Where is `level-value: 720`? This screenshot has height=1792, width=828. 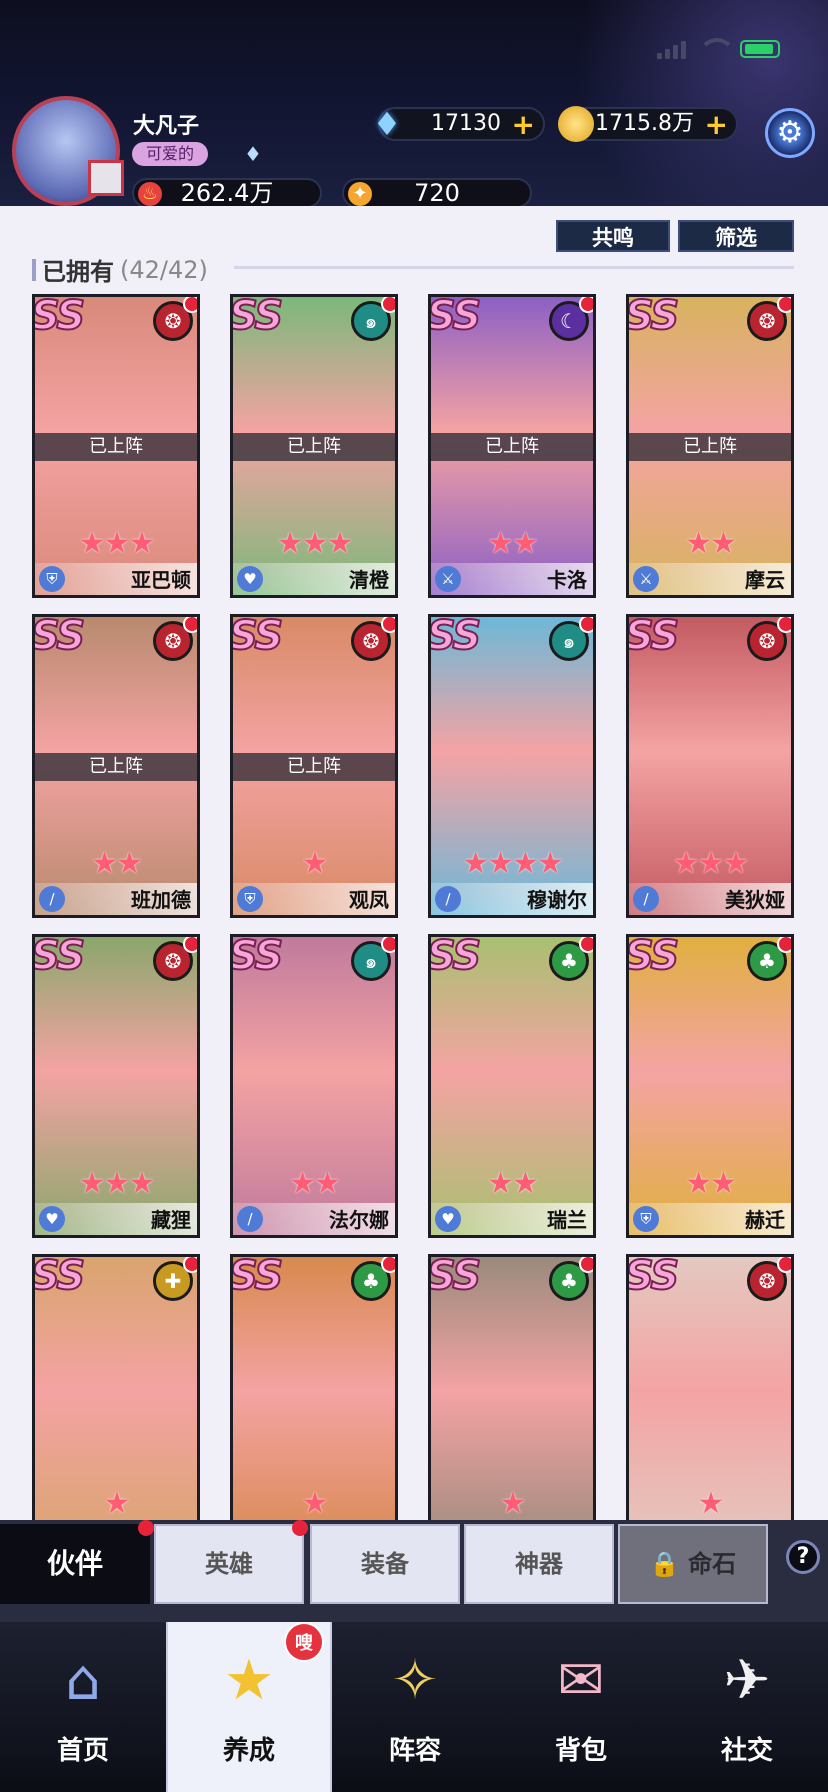 level-value: 720 is located at coordinates (437, 192).